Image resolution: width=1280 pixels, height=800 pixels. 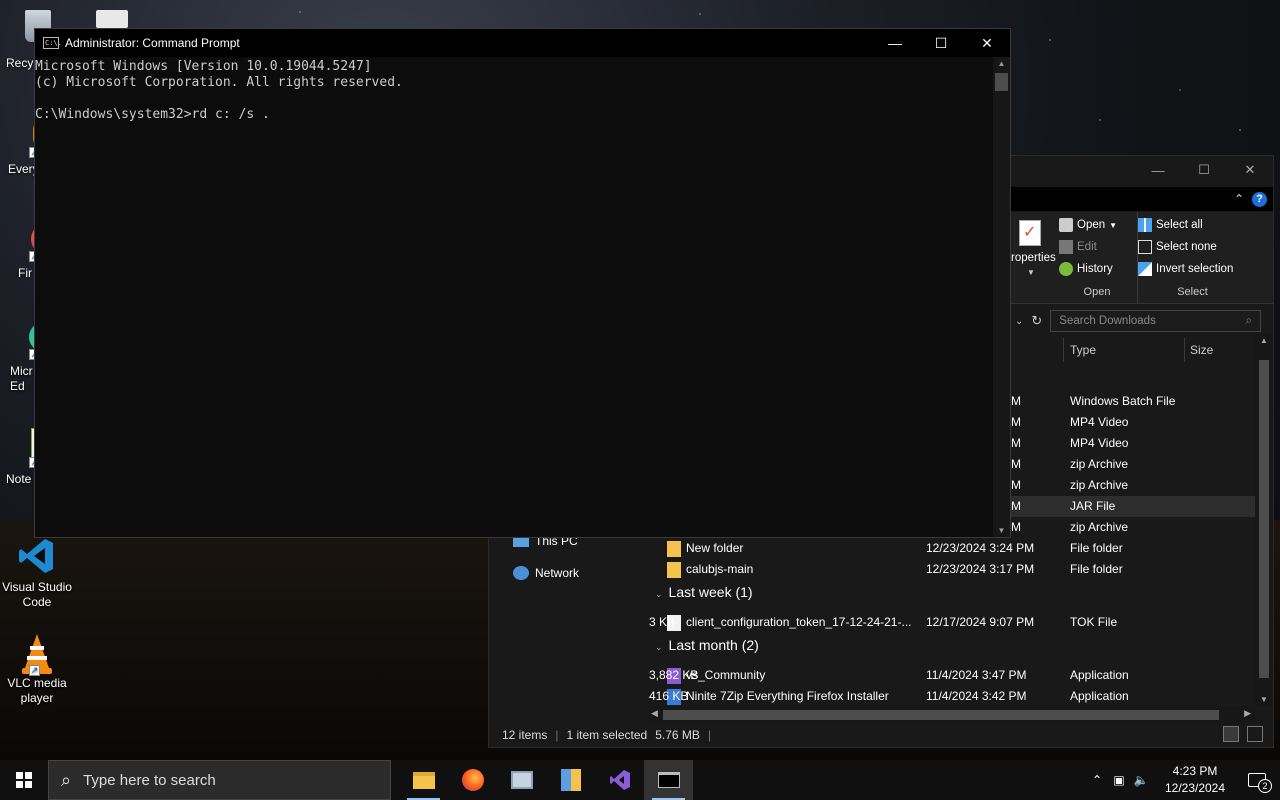 I want to click on cmd-title: Administrator: Command Prompt, so click(x=152, y=43).